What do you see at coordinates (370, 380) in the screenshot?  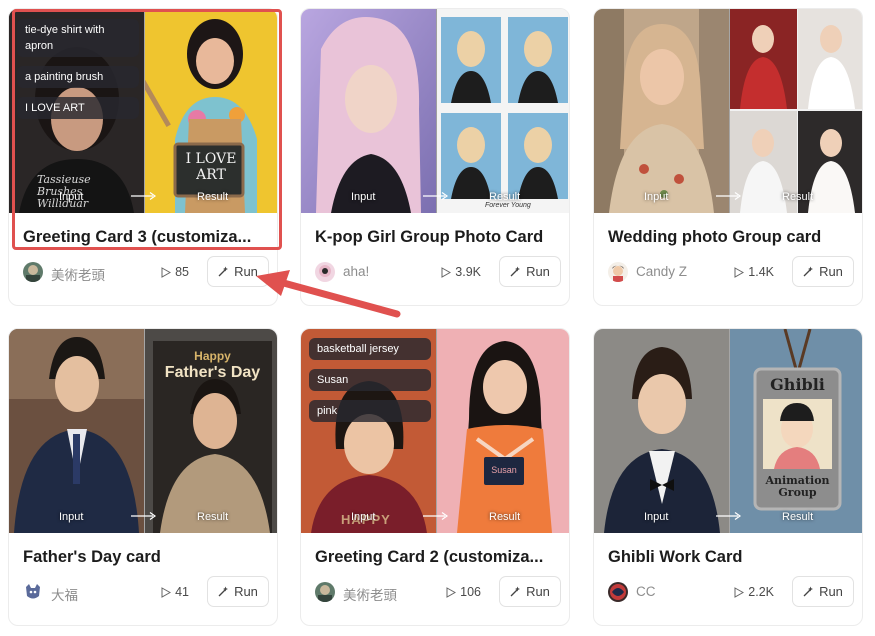 I see `prompt-chip: Susan` at bounding box center [370, 380].